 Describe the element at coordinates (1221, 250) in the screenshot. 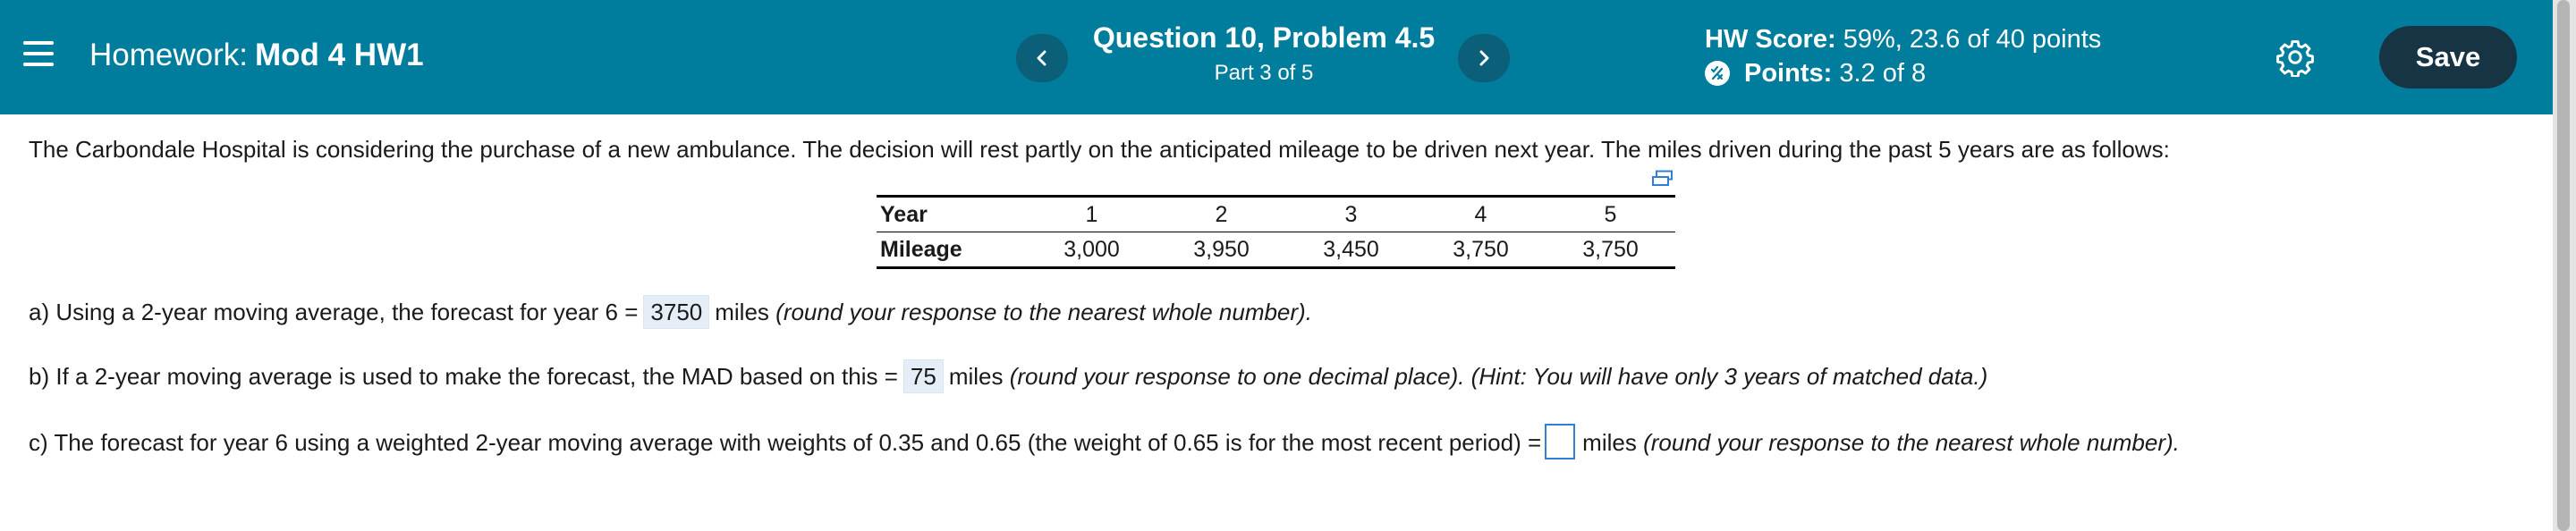

I see `mileage-cell: 3,950` at that location.